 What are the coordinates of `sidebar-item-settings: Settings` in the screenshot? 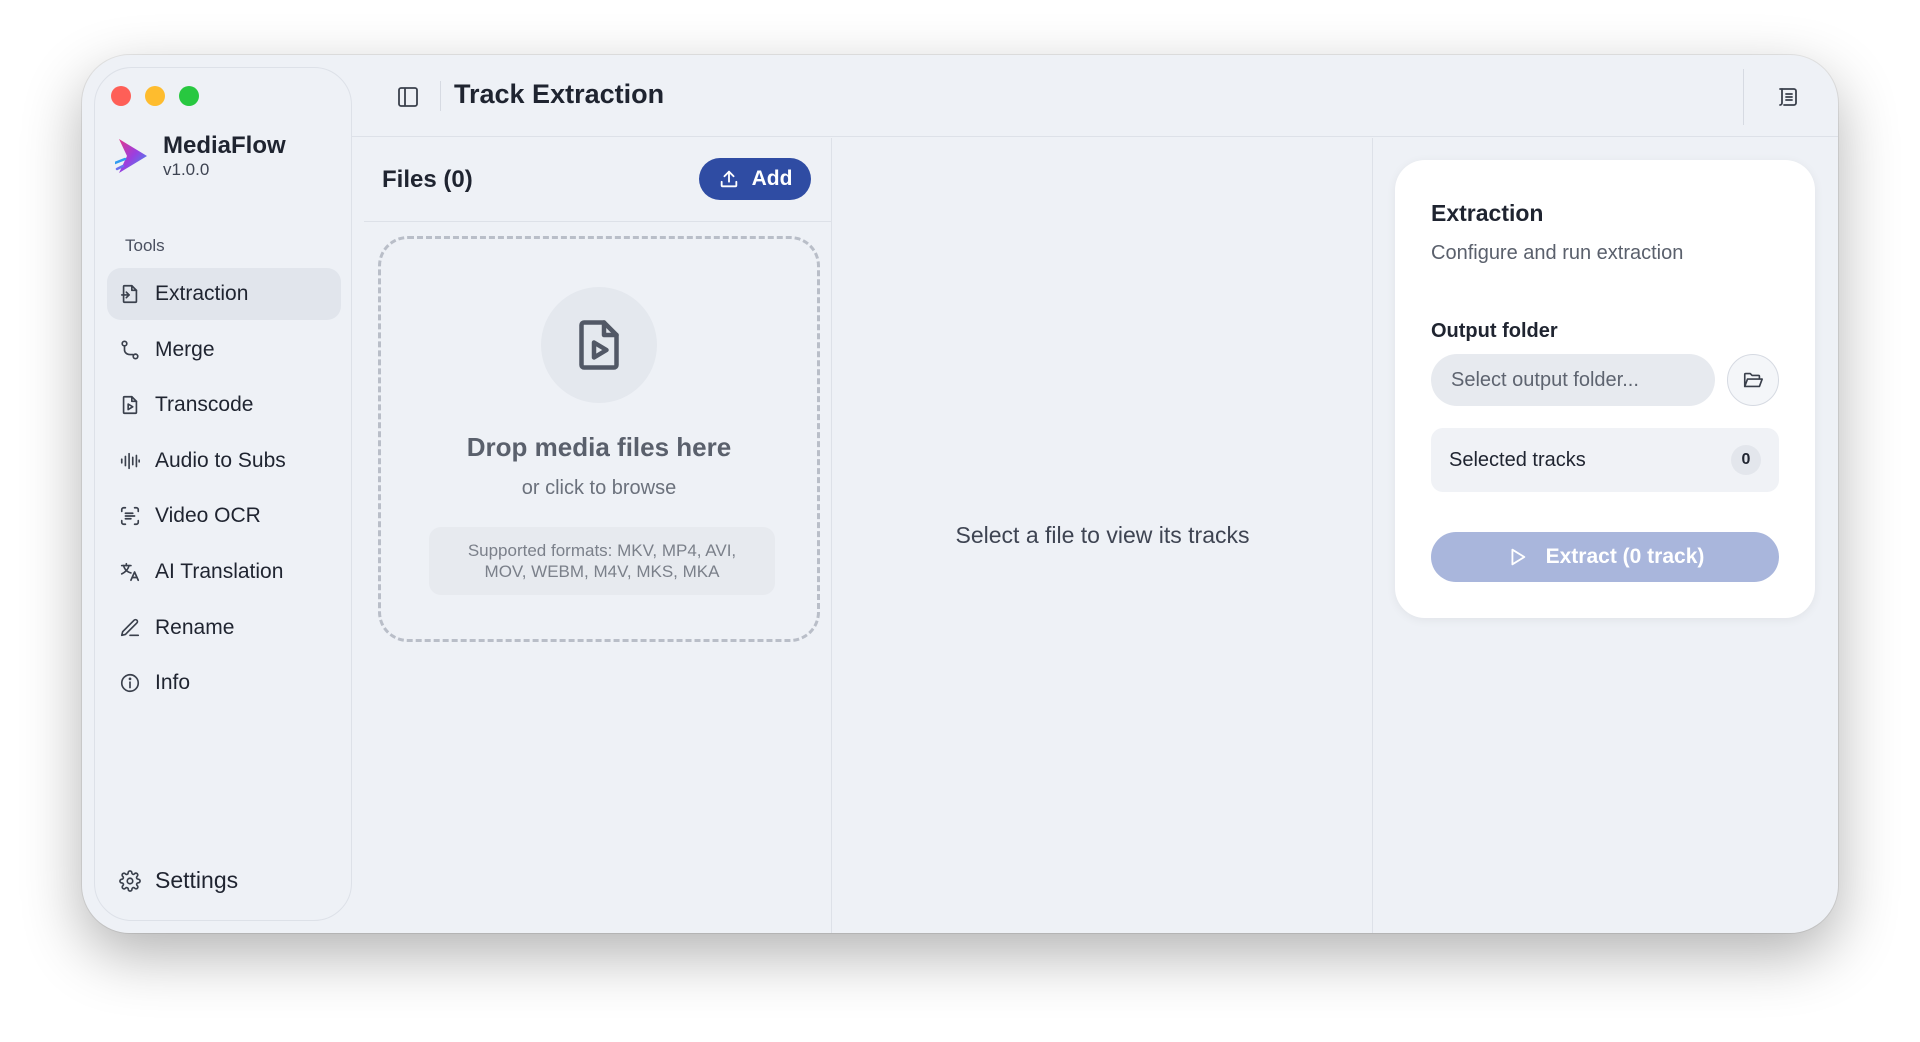 It's located at (178, 880).